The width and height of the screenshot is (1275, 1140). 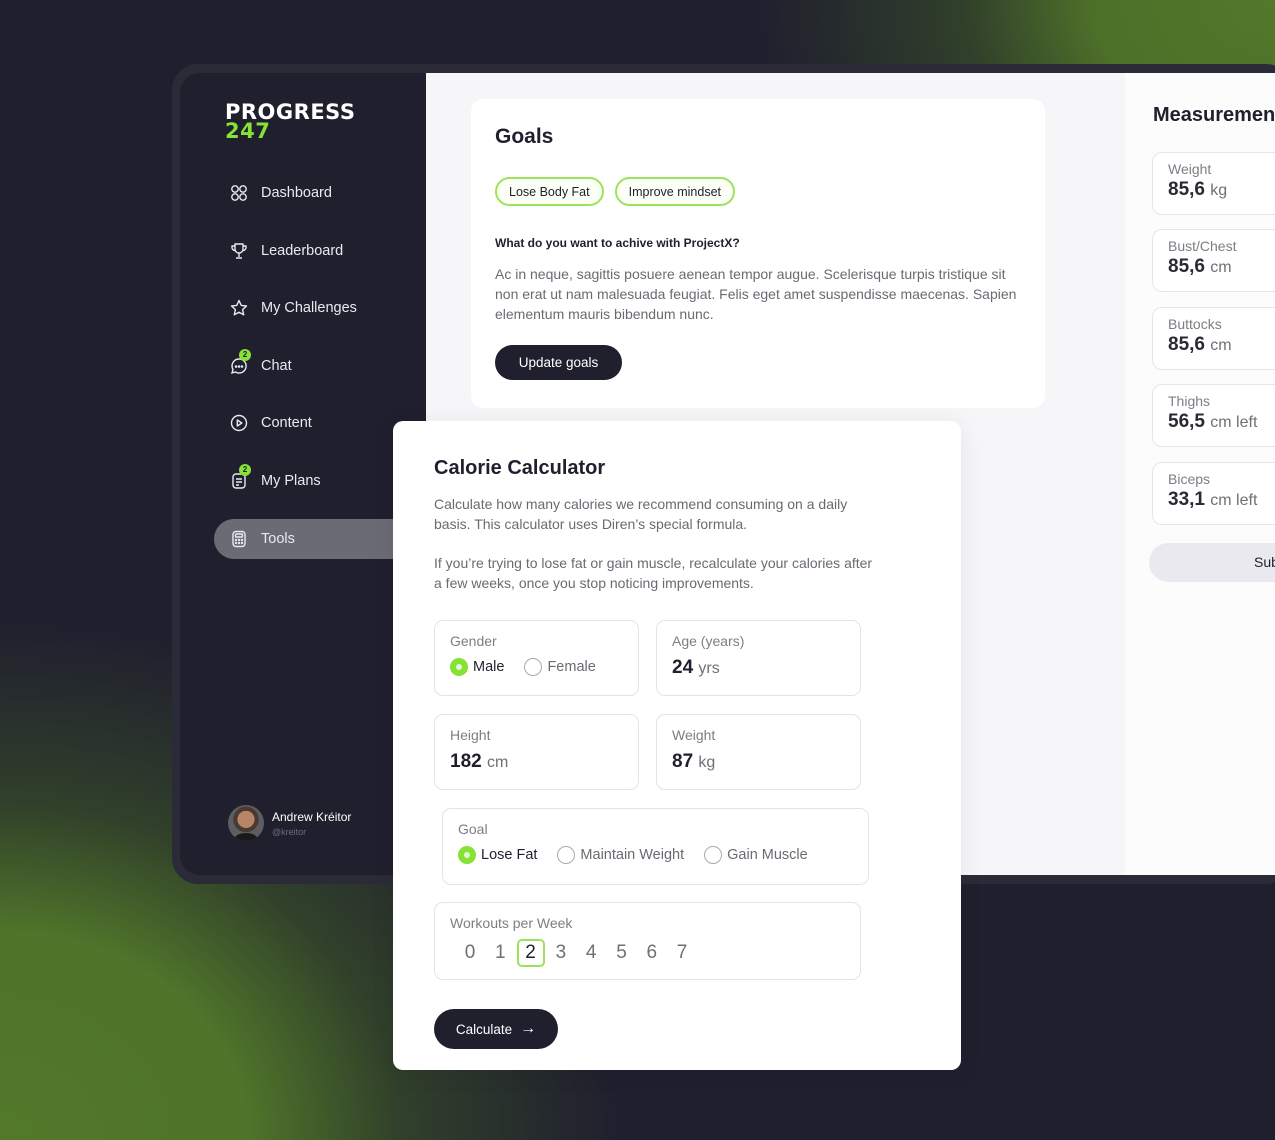 What do you see at coordinates (511, 923) in the screenshot?
I see `field-label: Workouts per Week` at bounding box center [511, 923].